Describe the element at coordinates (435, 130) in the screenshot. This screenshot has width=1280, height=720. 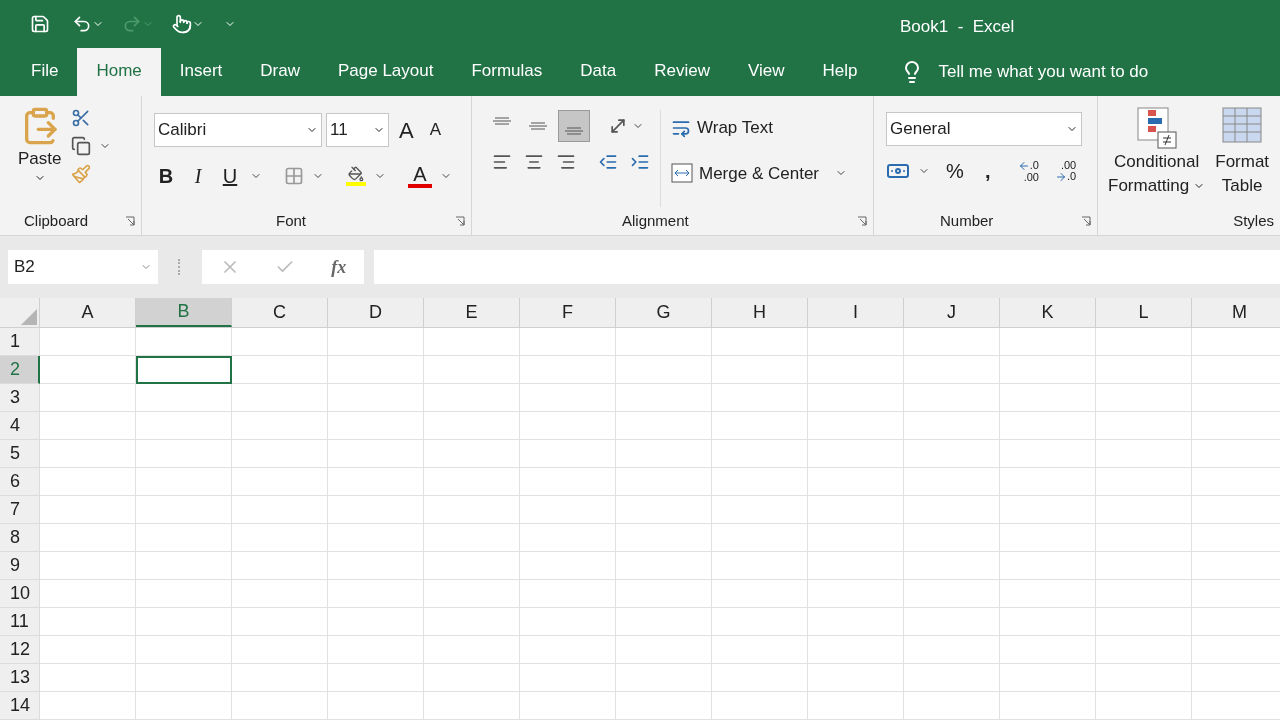
I see `shrink-font-button: A` at that location.